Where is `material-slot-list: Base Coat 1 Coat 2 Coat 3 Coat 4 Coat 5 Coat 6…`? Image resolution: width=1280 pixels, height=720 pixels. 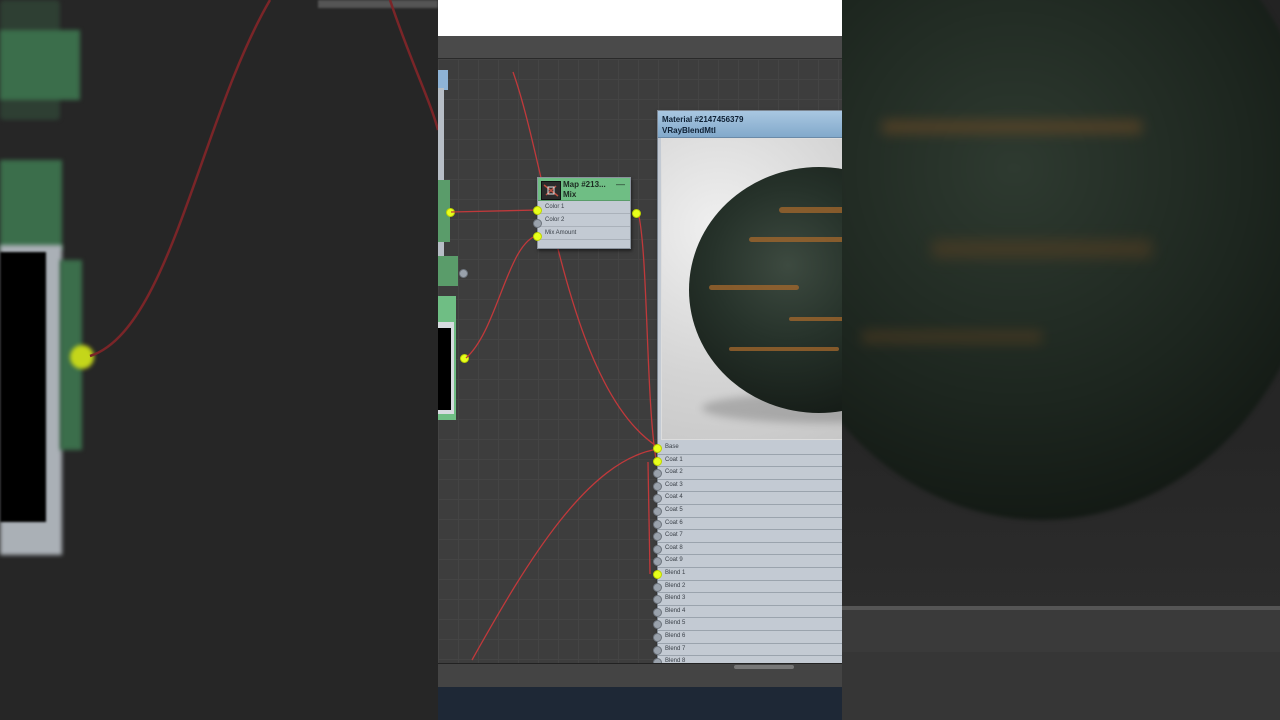
material-slot-list: Base Coat 1 Coat 2 Coat 3 Coat 4 Coat 5 Coat 6… is located at coordinates (747, 555).